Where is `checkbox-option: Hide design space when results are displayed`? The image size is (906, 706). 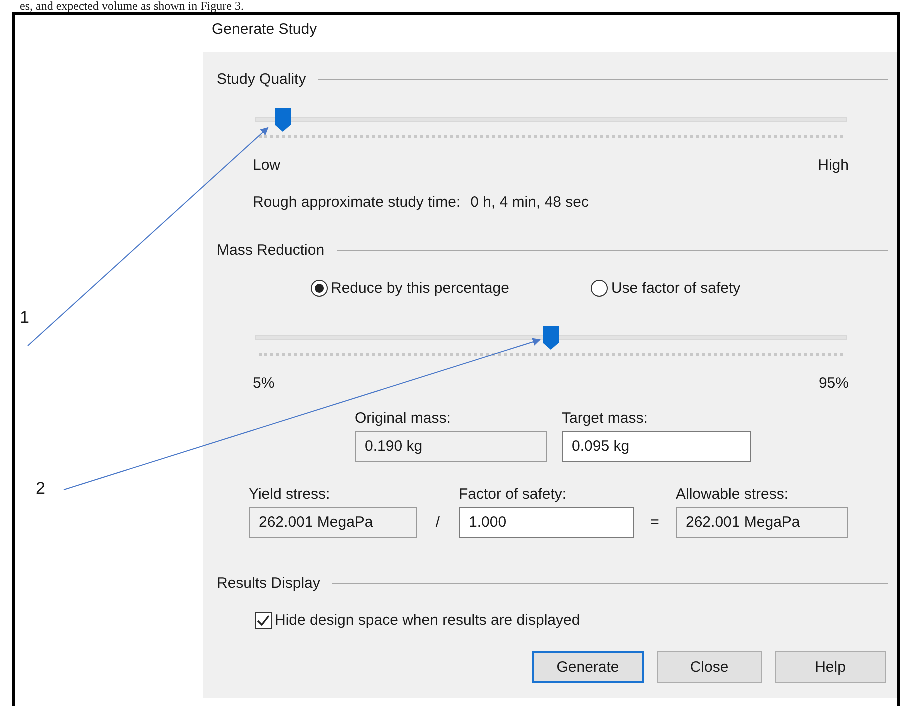
checkbox-option: Hide design space when results are displayed is located at coordinates (571, 620).